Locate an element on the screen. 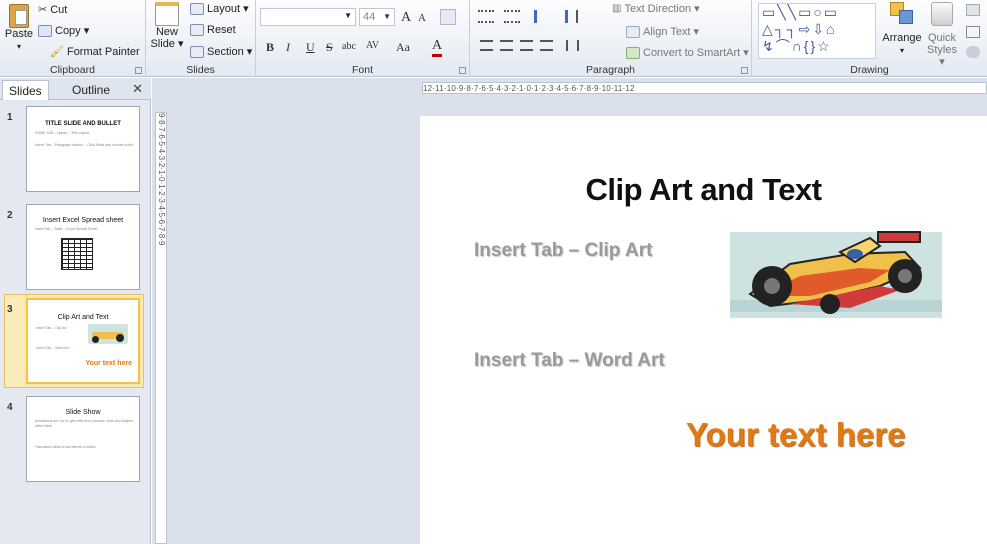  thumb-text: Insert Tab – Table – Excel Spread Sheet is located at coordinates (66, 229).